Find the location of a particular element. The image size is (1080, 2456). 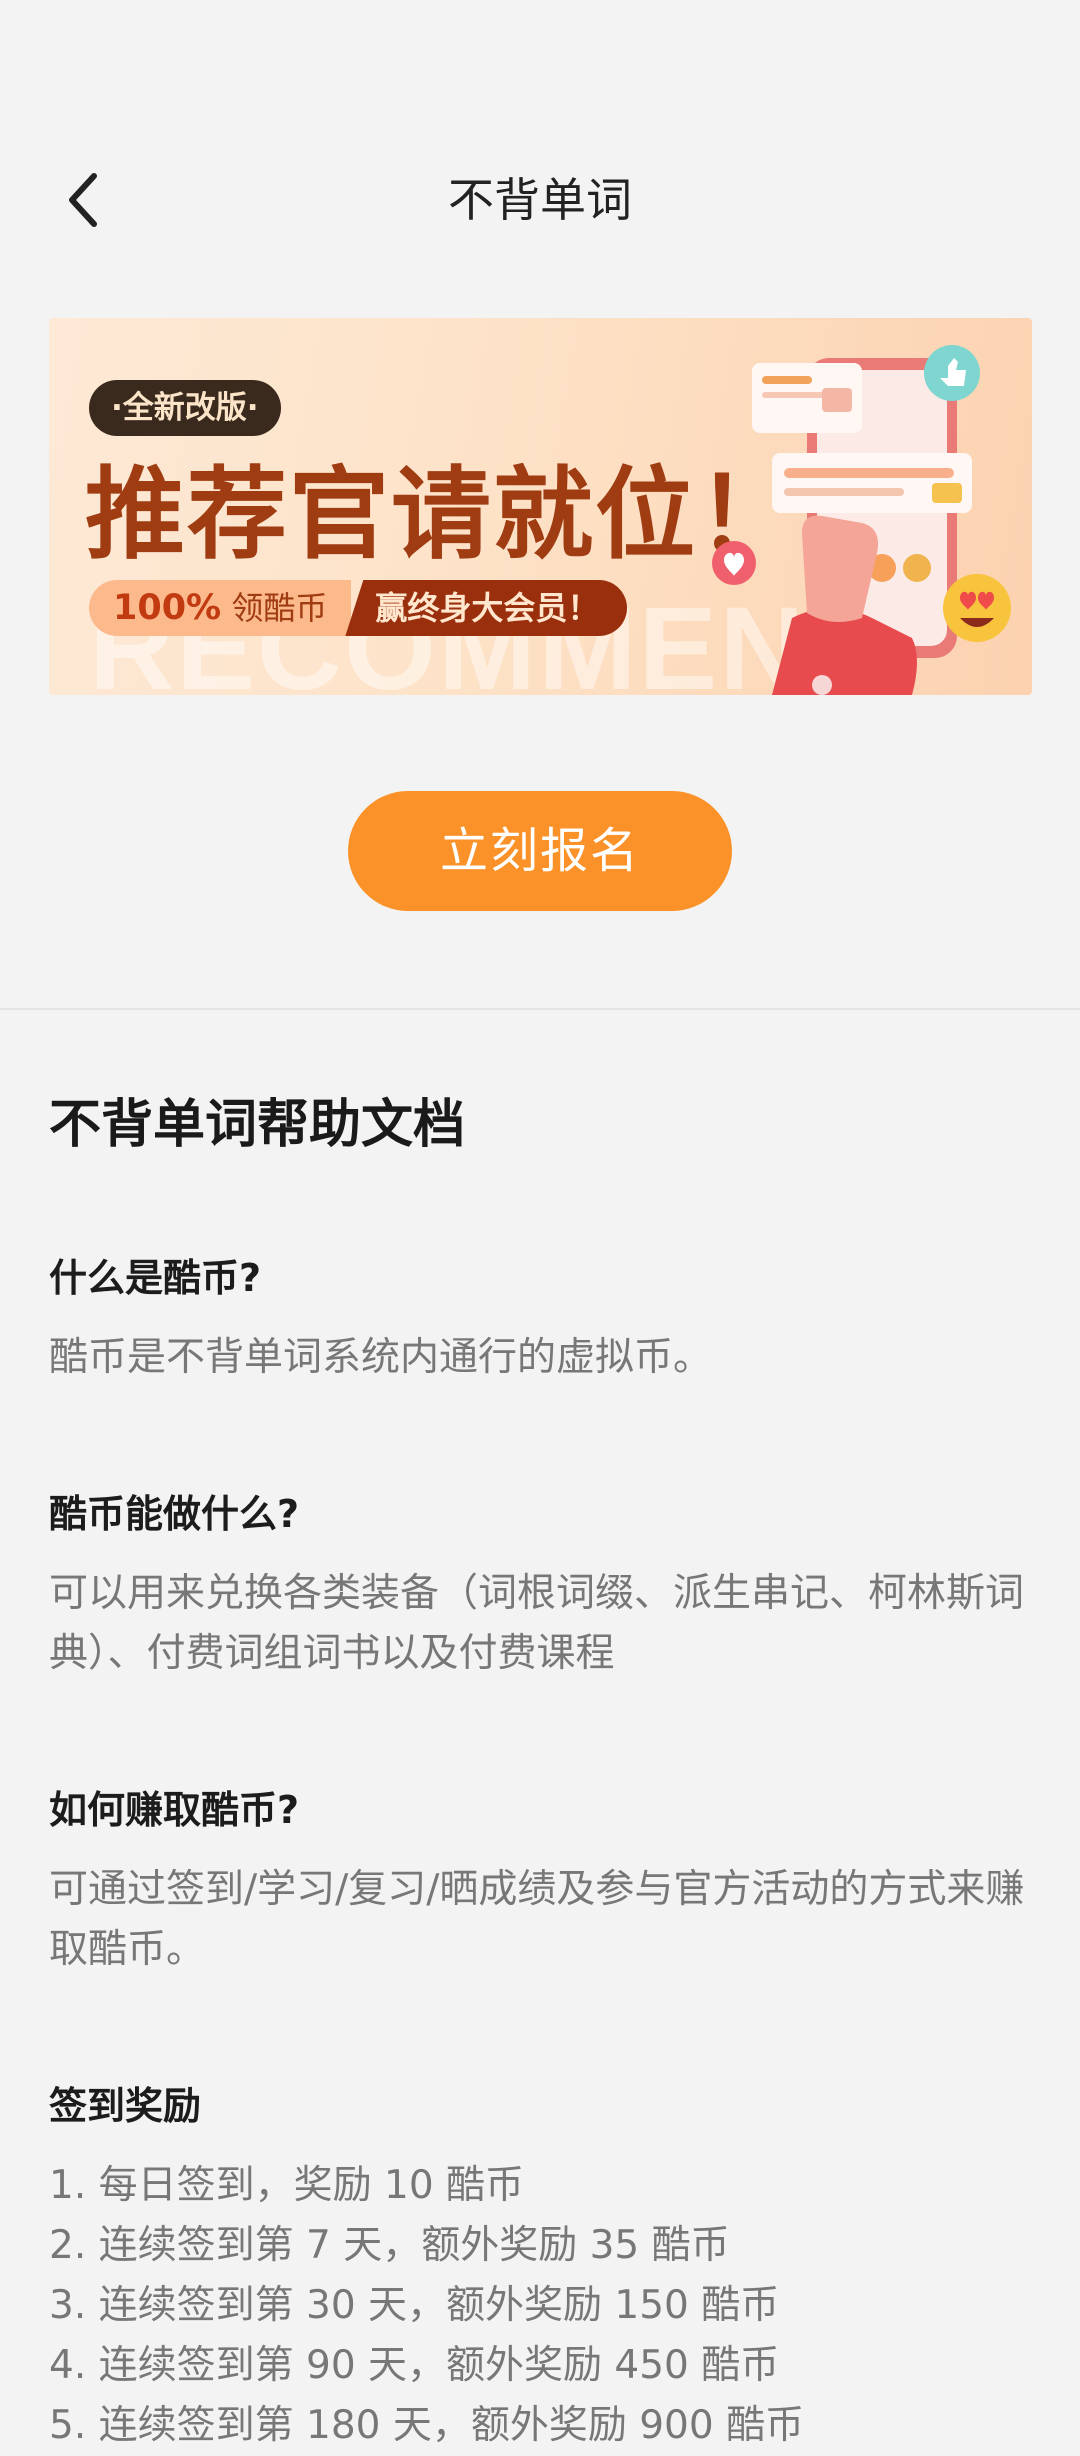

banner-headline: 推荐官请就位！ is located at coordinates (442, 514).